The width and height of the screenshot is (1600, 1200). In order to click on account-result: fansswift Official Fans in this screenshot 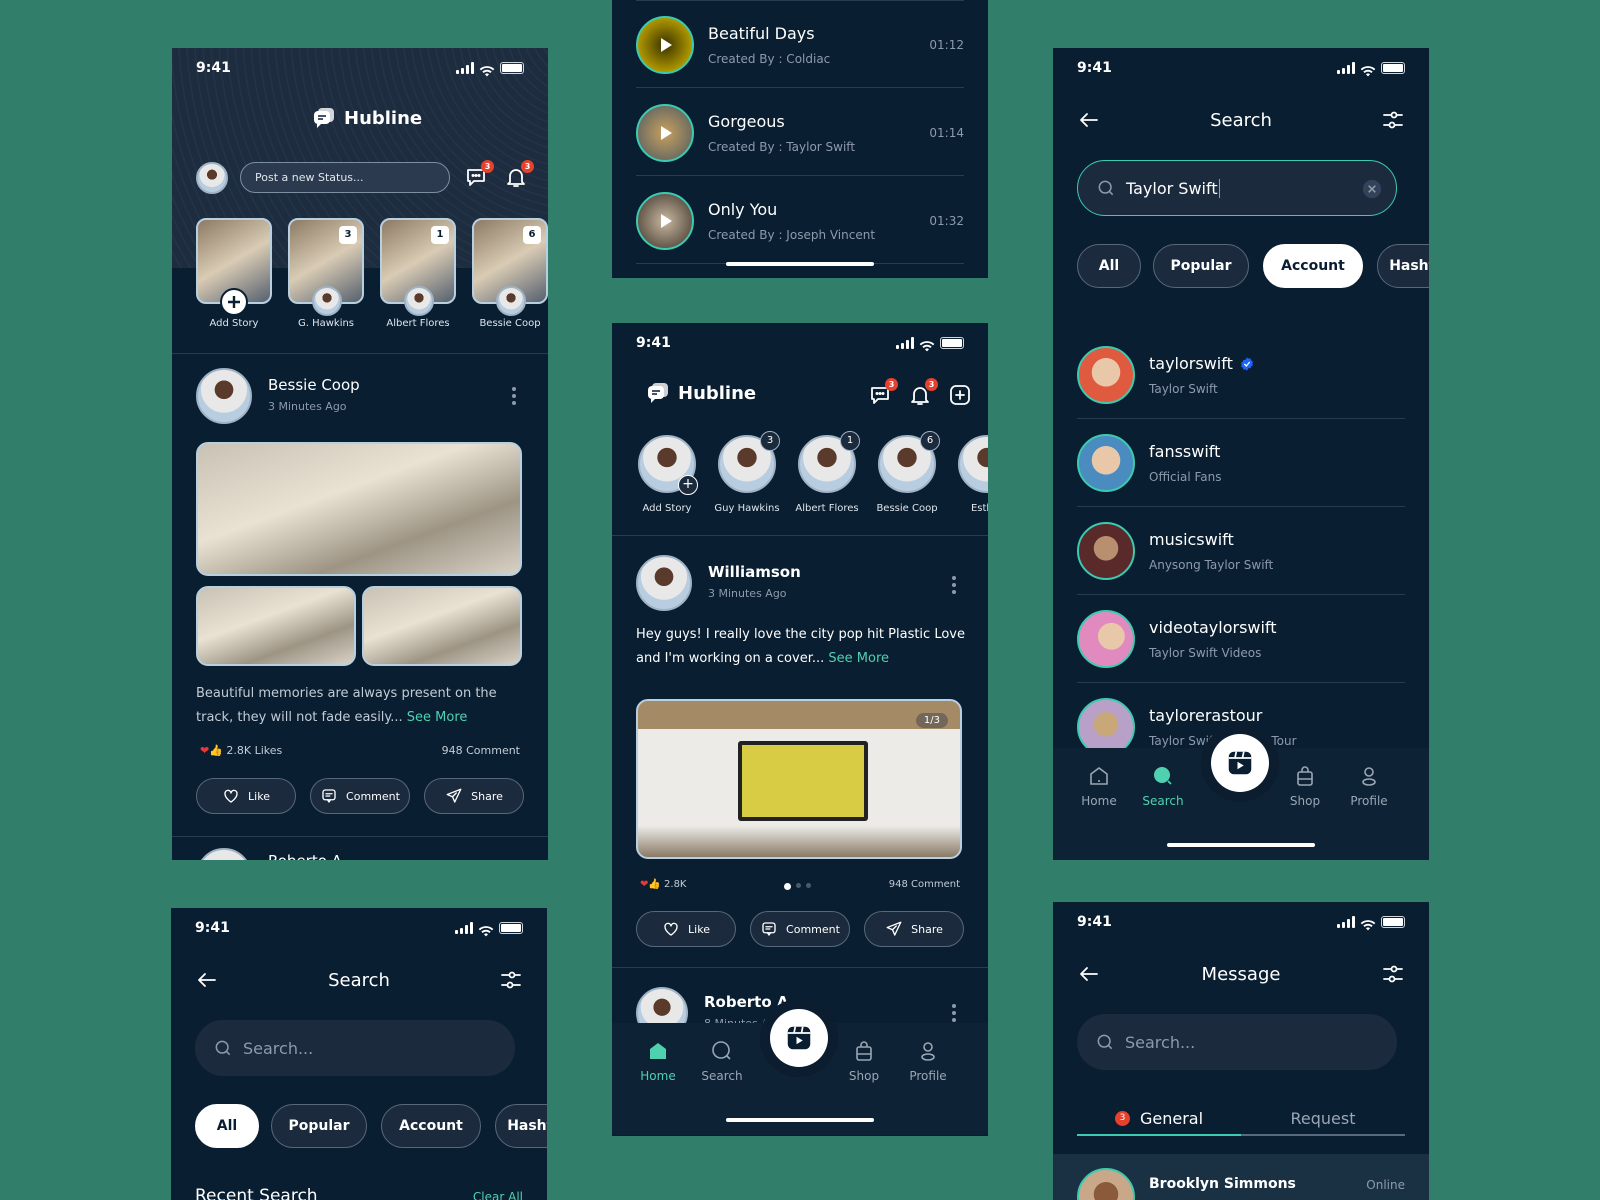, I will do `click(1241, 464)`.